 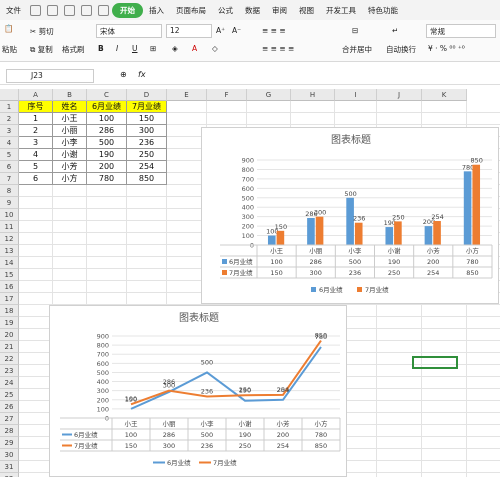 I want to click on row-header: 8, so click(x=9, y=191).